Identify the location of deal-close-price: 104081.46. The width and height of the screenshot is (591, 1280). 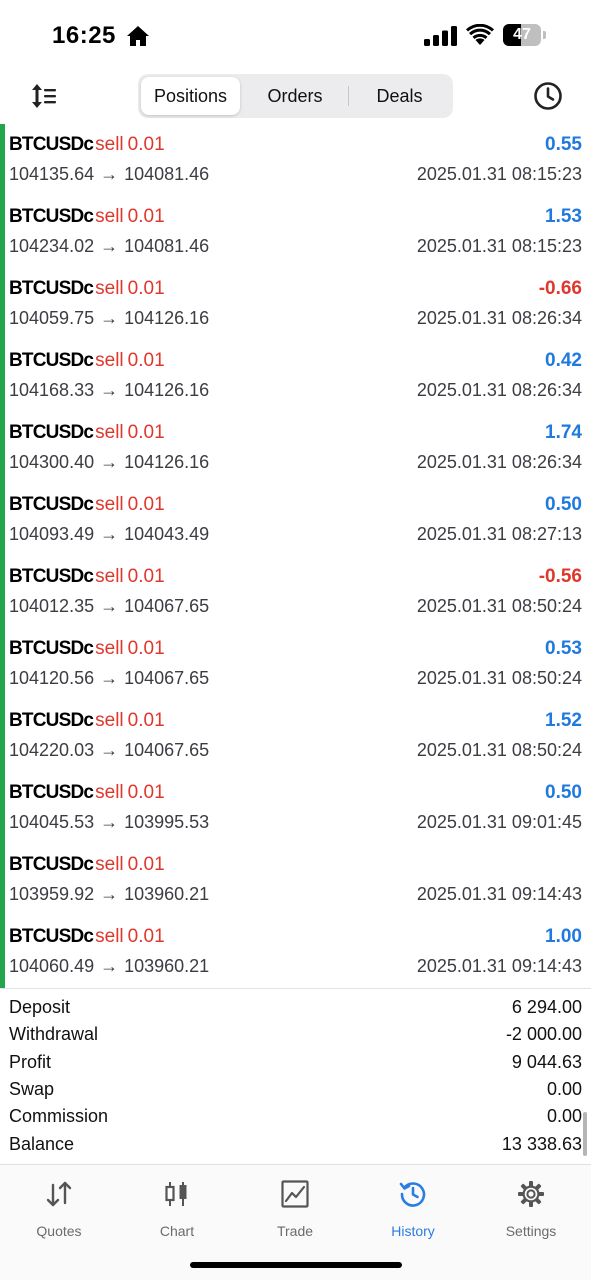
(167, 246).